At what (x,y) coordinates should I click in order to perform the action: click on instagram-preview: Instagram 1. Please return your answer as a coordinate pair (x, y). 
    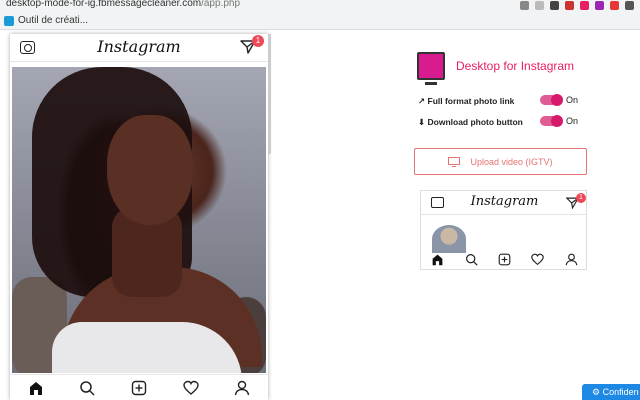
    Looking at the image, I should click on (503, 230).